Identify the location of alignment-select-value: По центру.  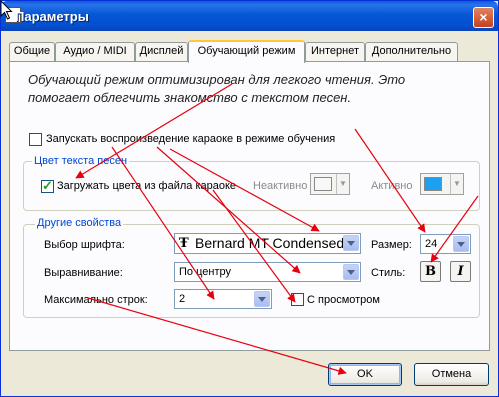
(205, 272).